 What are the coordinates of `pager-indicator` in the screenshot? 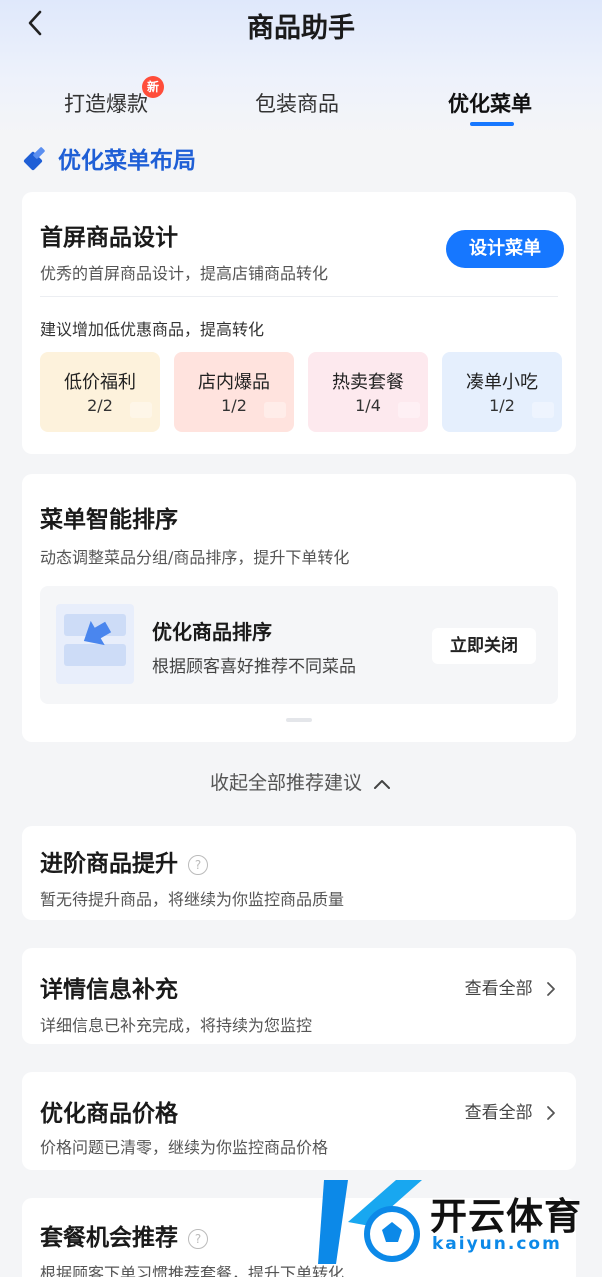 It's located at (299, 720).